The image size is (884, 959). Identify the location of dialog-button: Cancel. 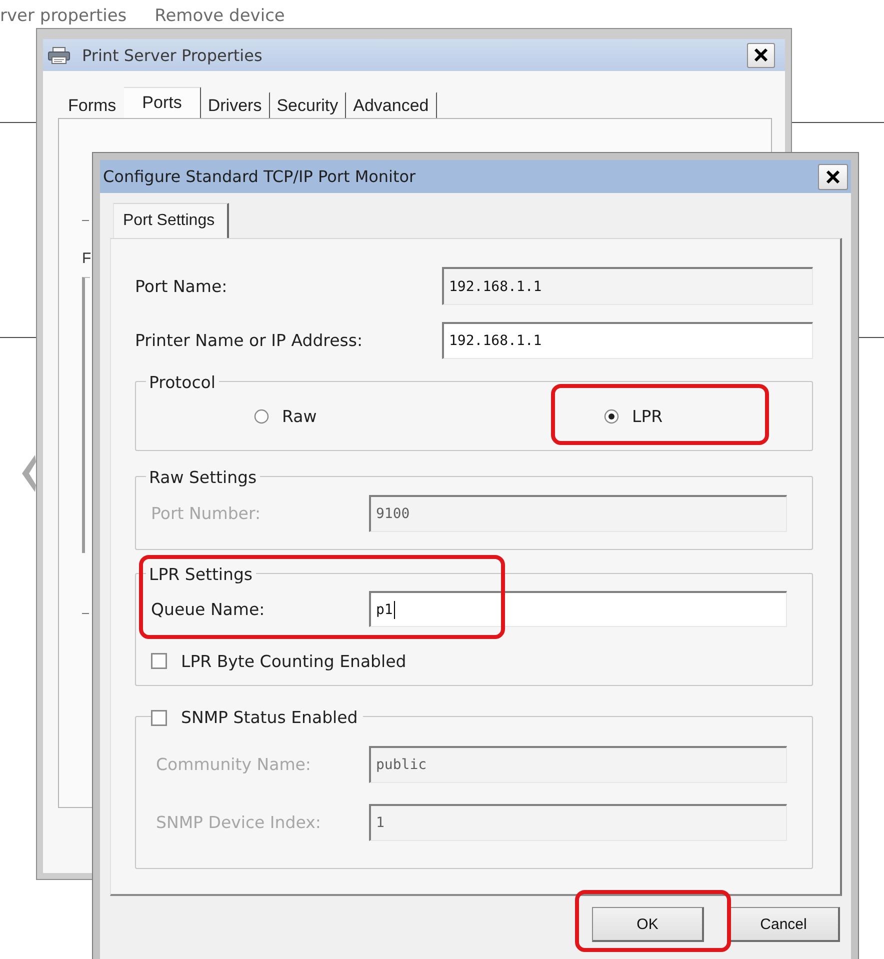
(784, 924).